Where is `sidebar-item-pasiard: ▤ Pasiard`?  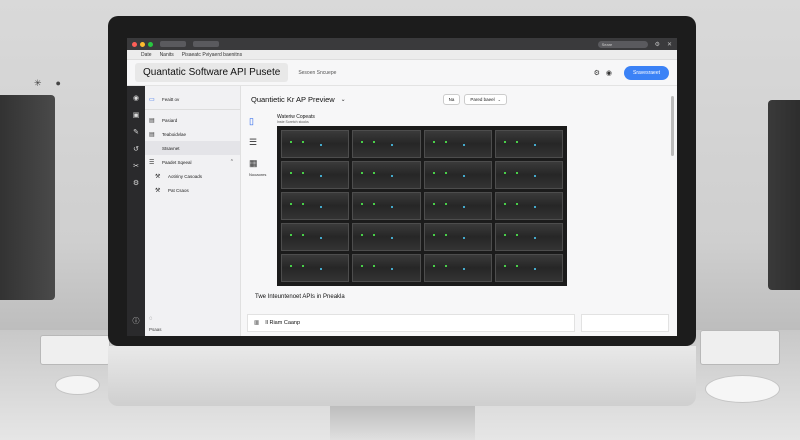
sidebar-item-pasiard: ▤ Pasiard is located at coordinates (192, 120).